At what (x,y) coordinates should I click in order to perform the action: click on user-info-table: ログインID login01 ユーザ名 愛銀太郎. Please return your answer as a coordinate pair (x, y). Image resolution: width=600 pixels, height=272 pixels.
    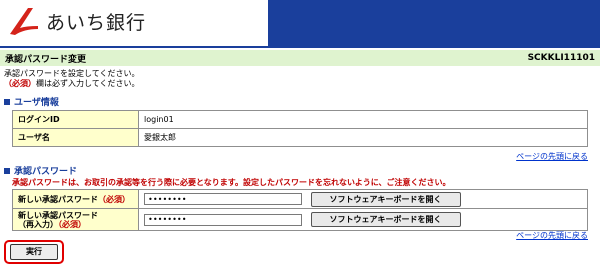
    Looking at the image, I should click on (300, 128).